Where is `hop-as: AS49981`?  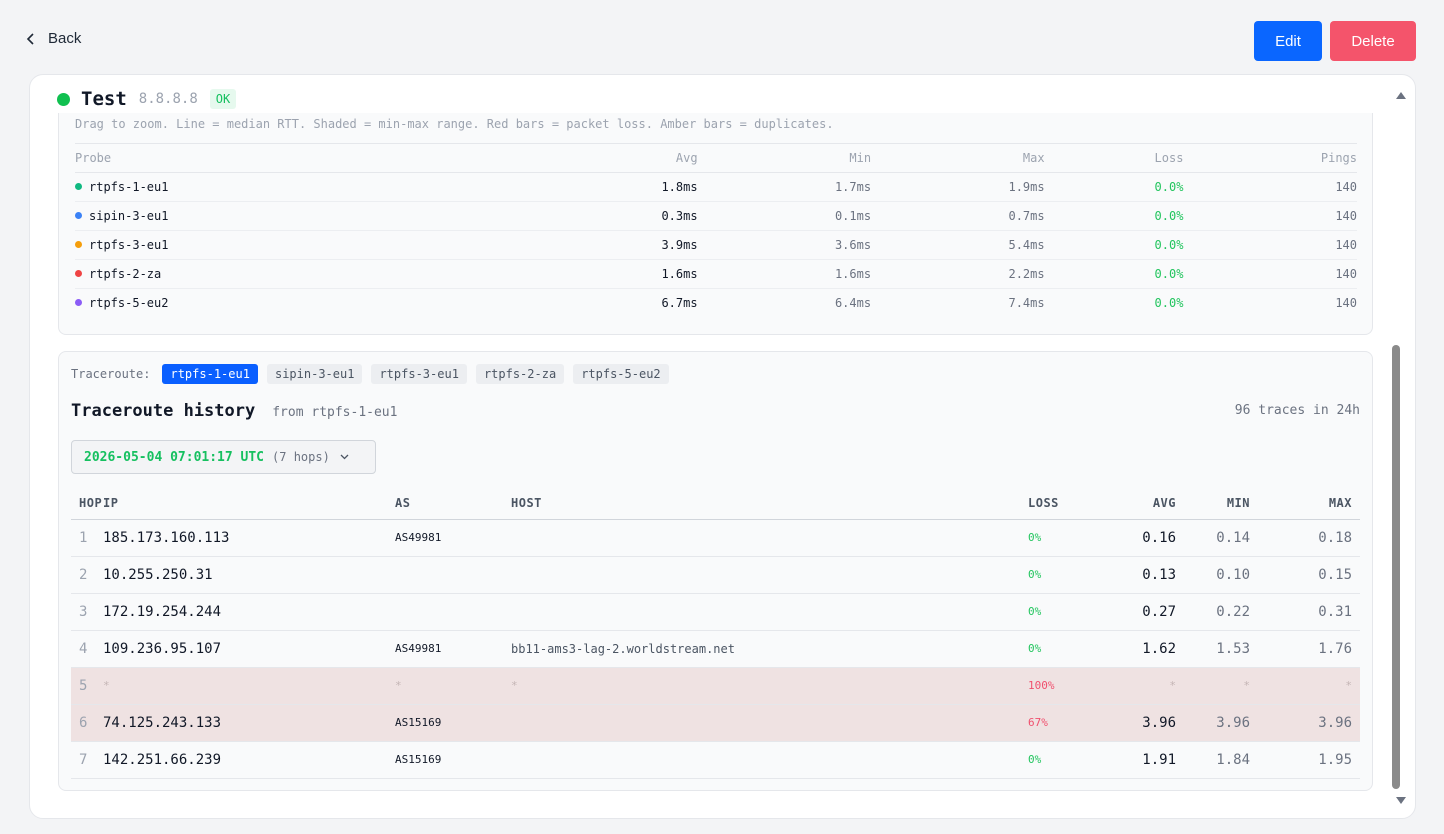 hop-as: AS49981 is located at coordinates (453, 538).